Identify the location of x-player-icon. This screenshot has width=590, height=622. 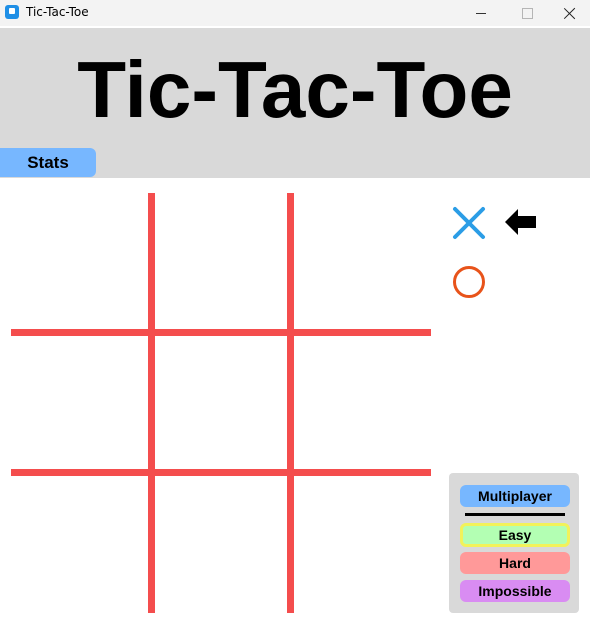
(469, 223).